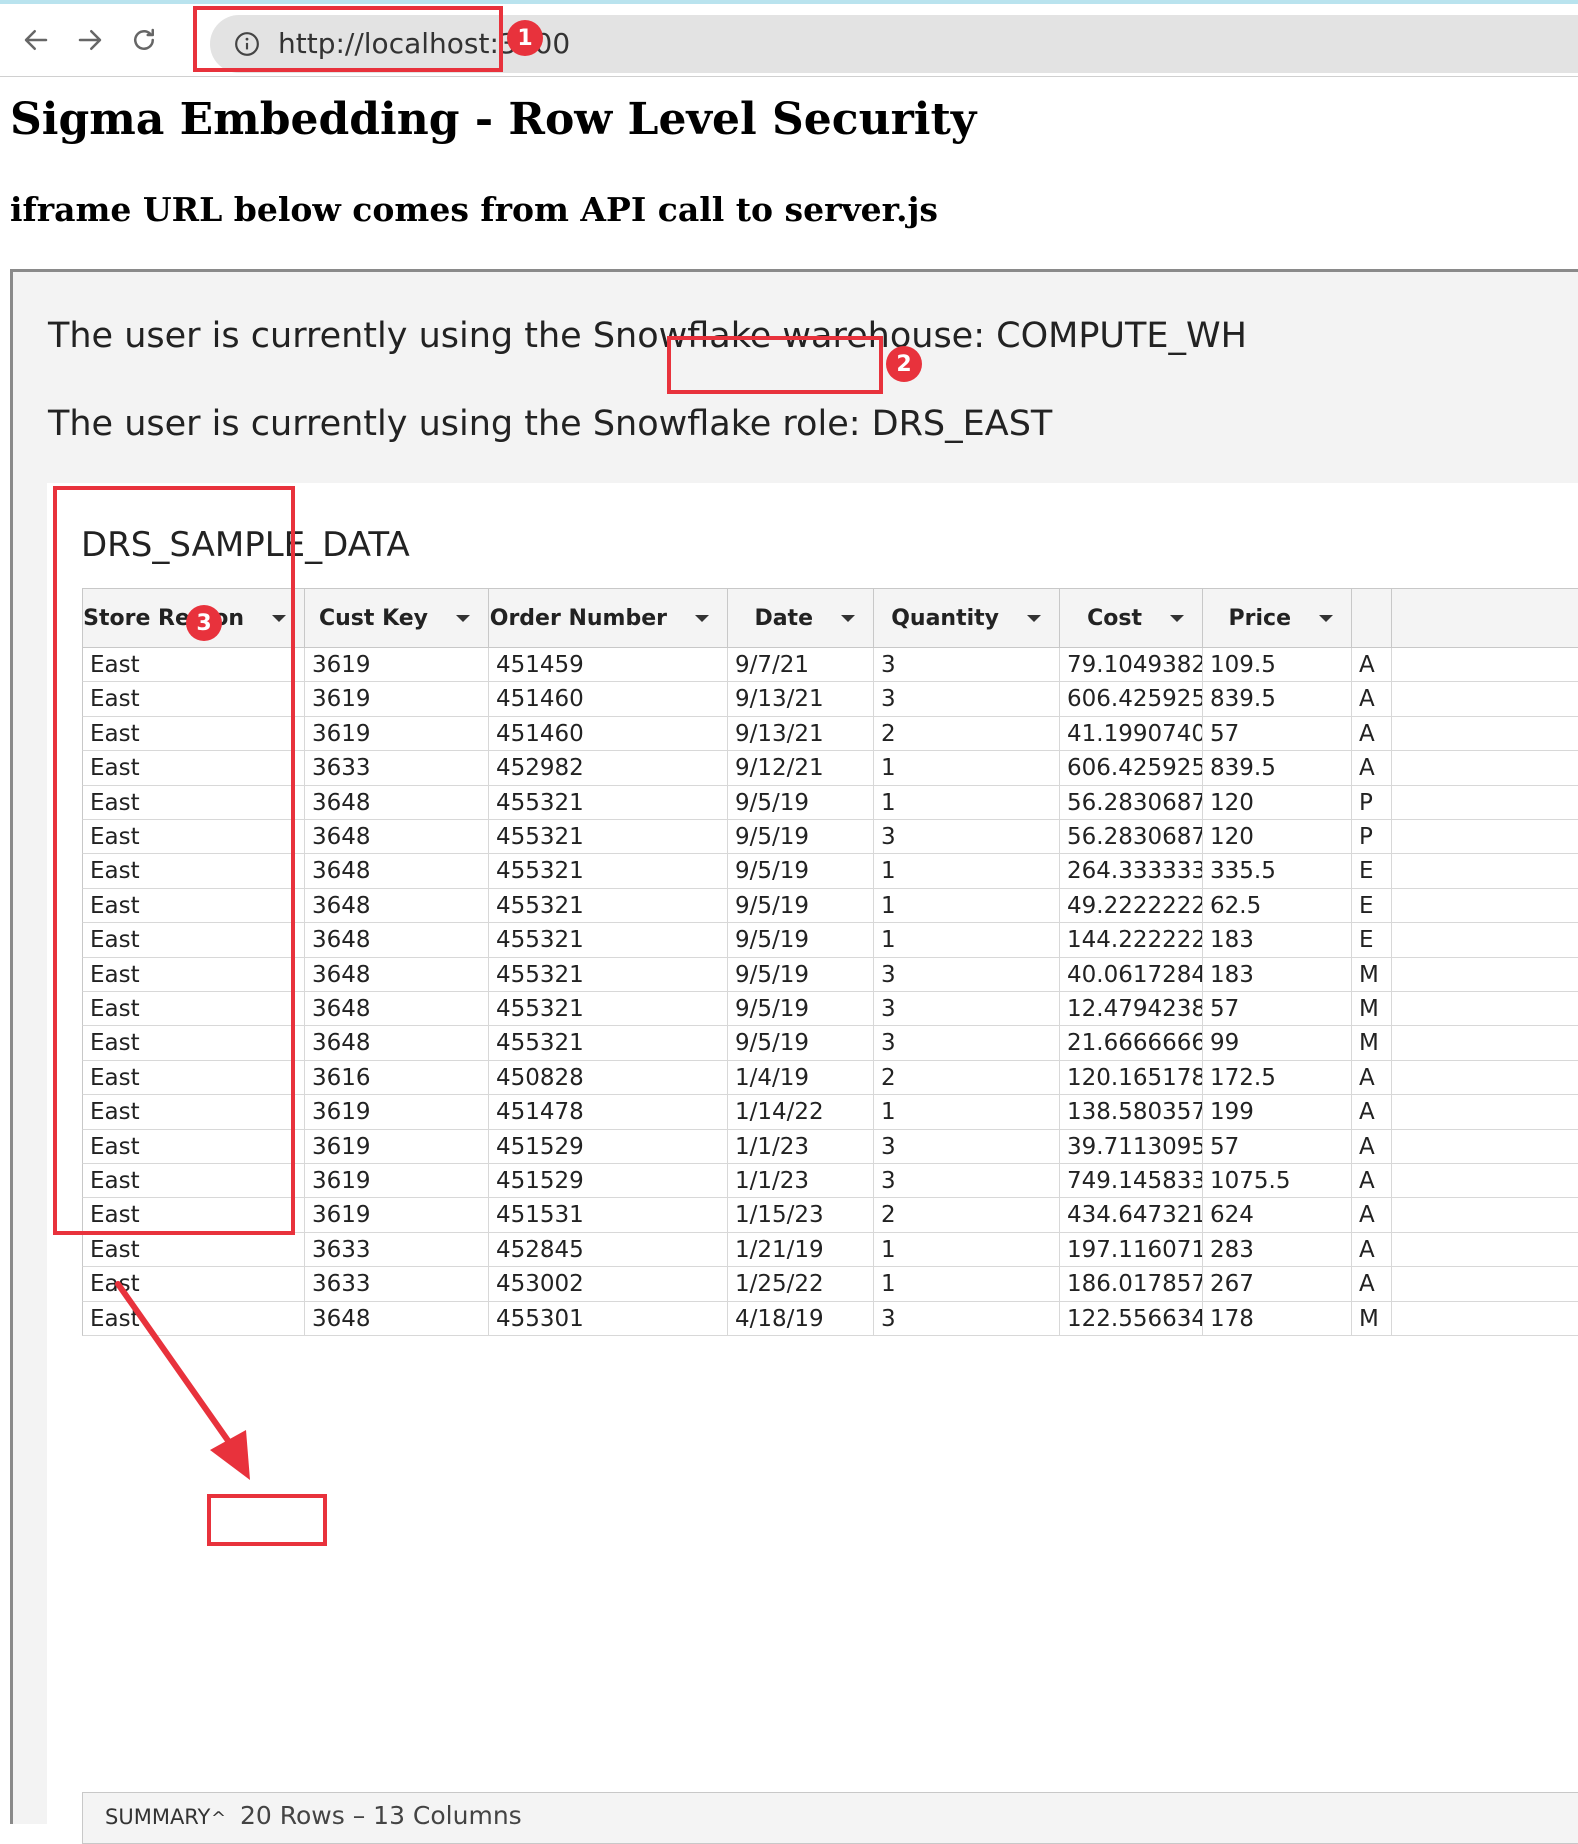  I want to click on table-cell: 1/15/23, so click(801, 1215).